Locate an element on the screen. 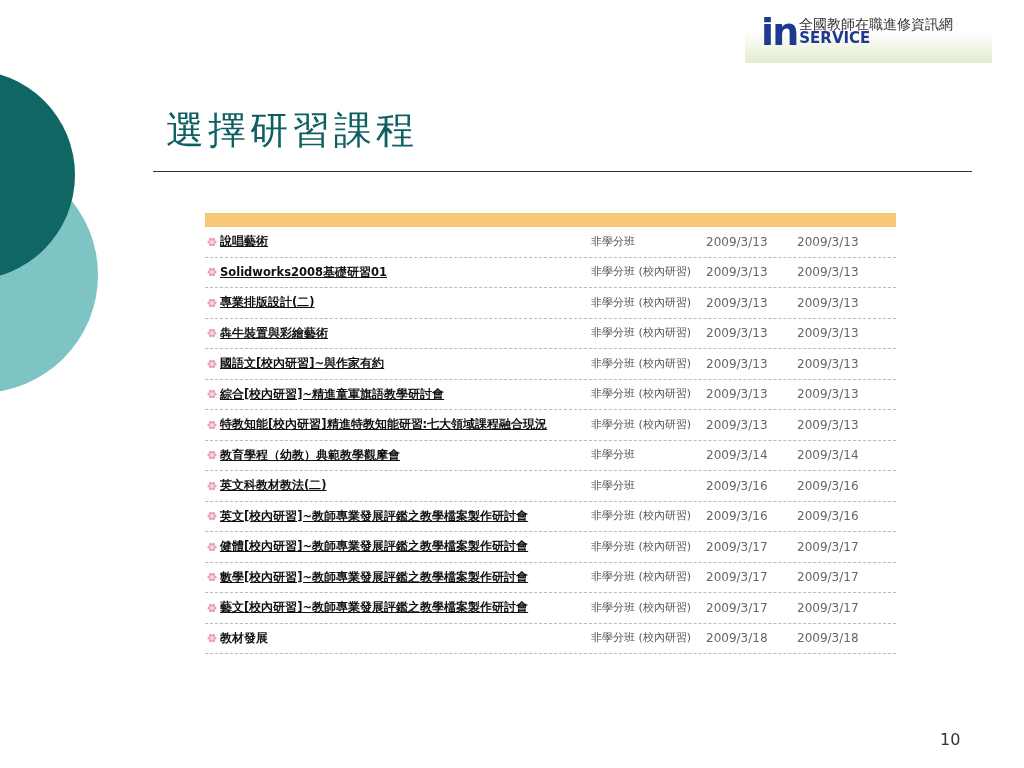  course-link: 英文科教材教法(二) is located at coordinates (273, 486).